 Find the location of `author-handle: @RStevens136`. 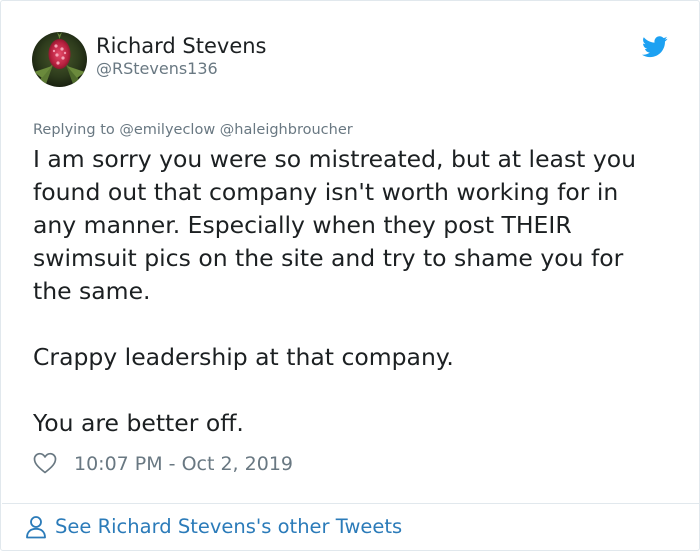

author-handle: @RStevens136 is located at coordinates (157, 69).